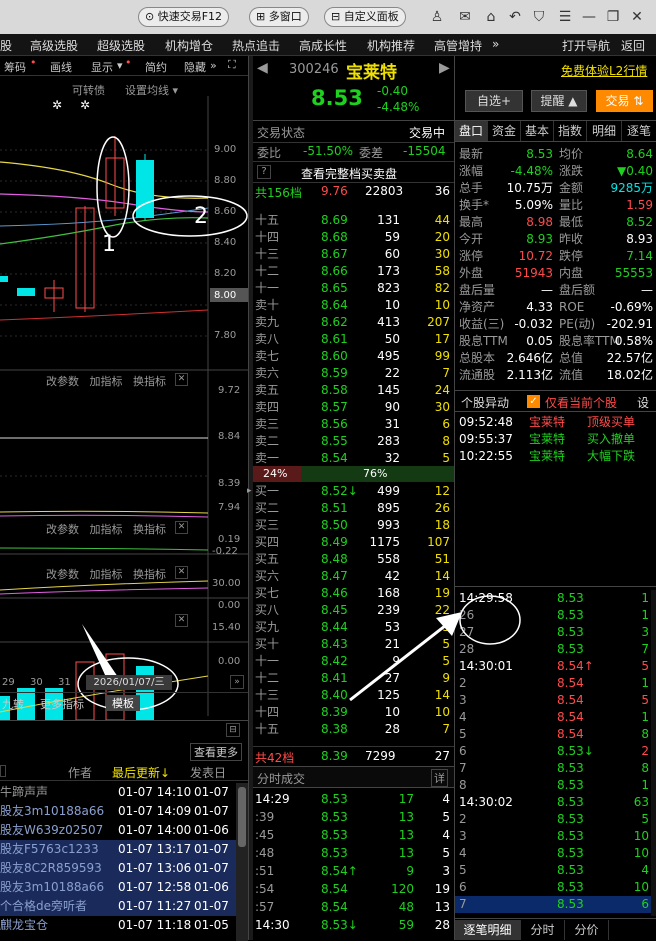 This screenshot has width=656, height=941. I want to click on fullscreen-icon: ⛶, so click(232, 65).